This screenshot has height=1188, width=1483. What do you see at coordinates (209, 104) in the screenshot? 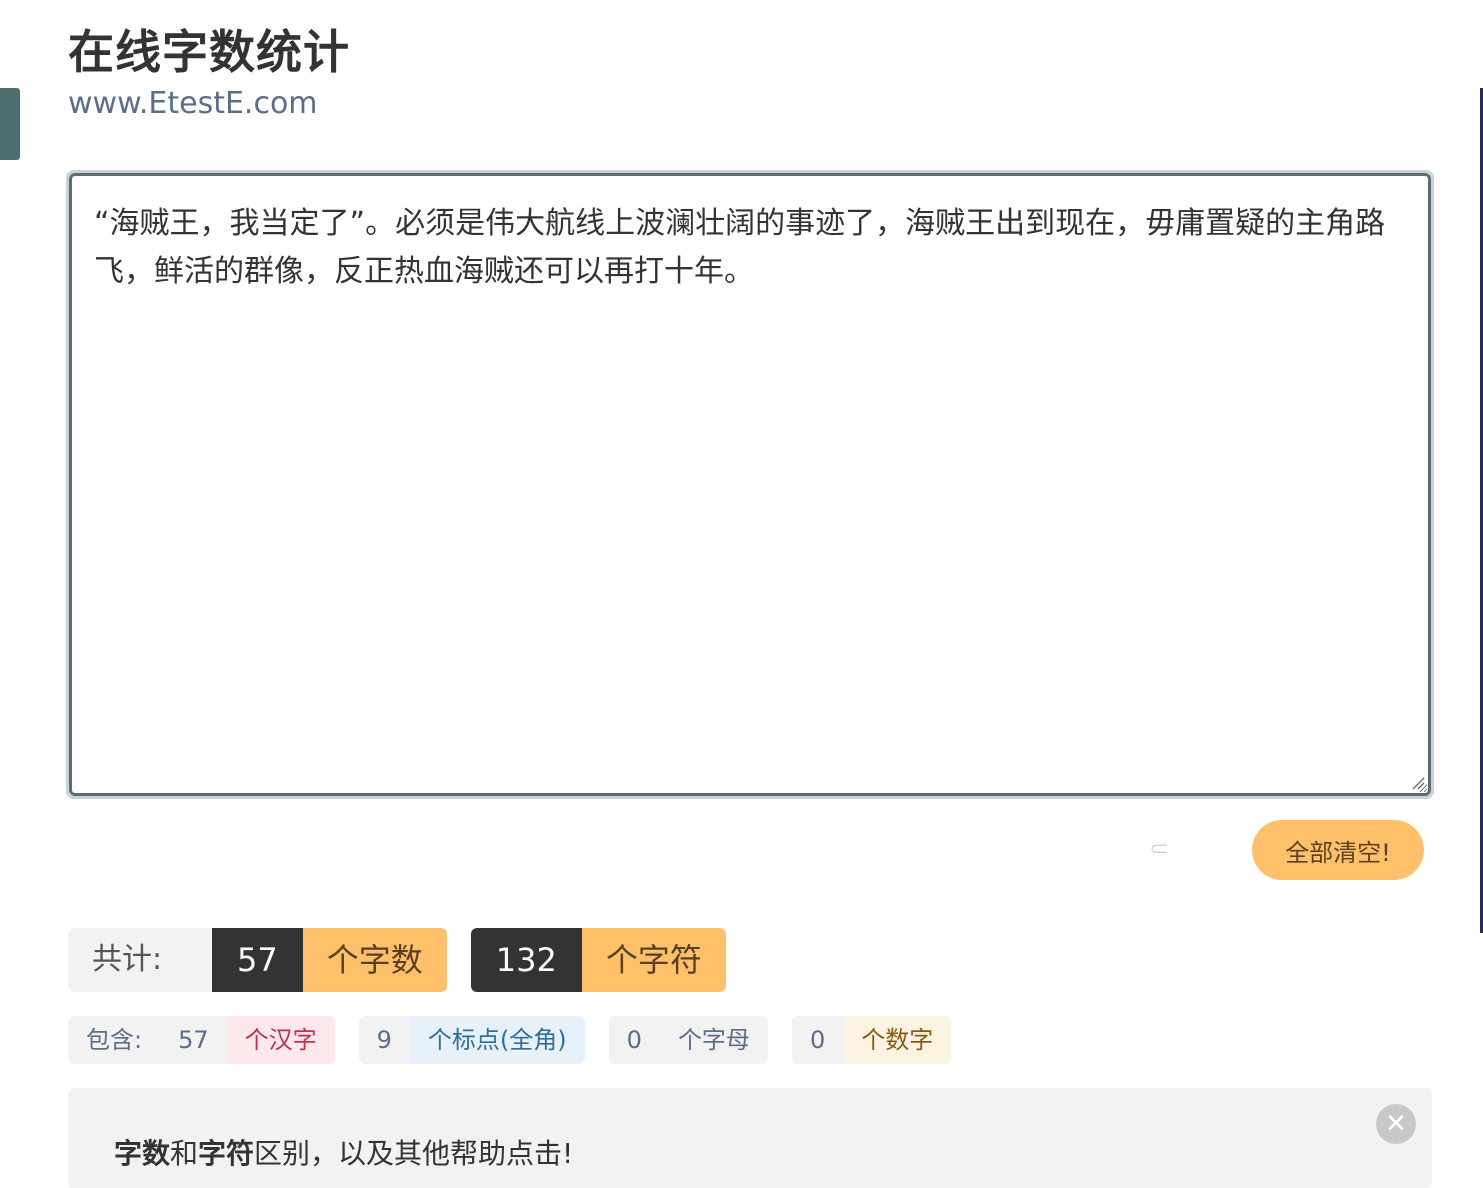
I see `site-url: www.EtestE.com` at bounding box center [209, 104].